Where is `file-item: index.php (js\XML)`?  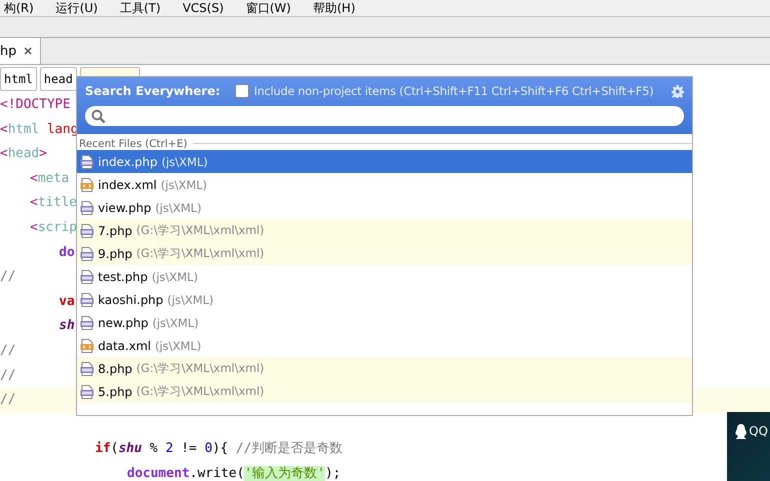
file-item: index.php (js\XML) is located at coordinates (384, 161).